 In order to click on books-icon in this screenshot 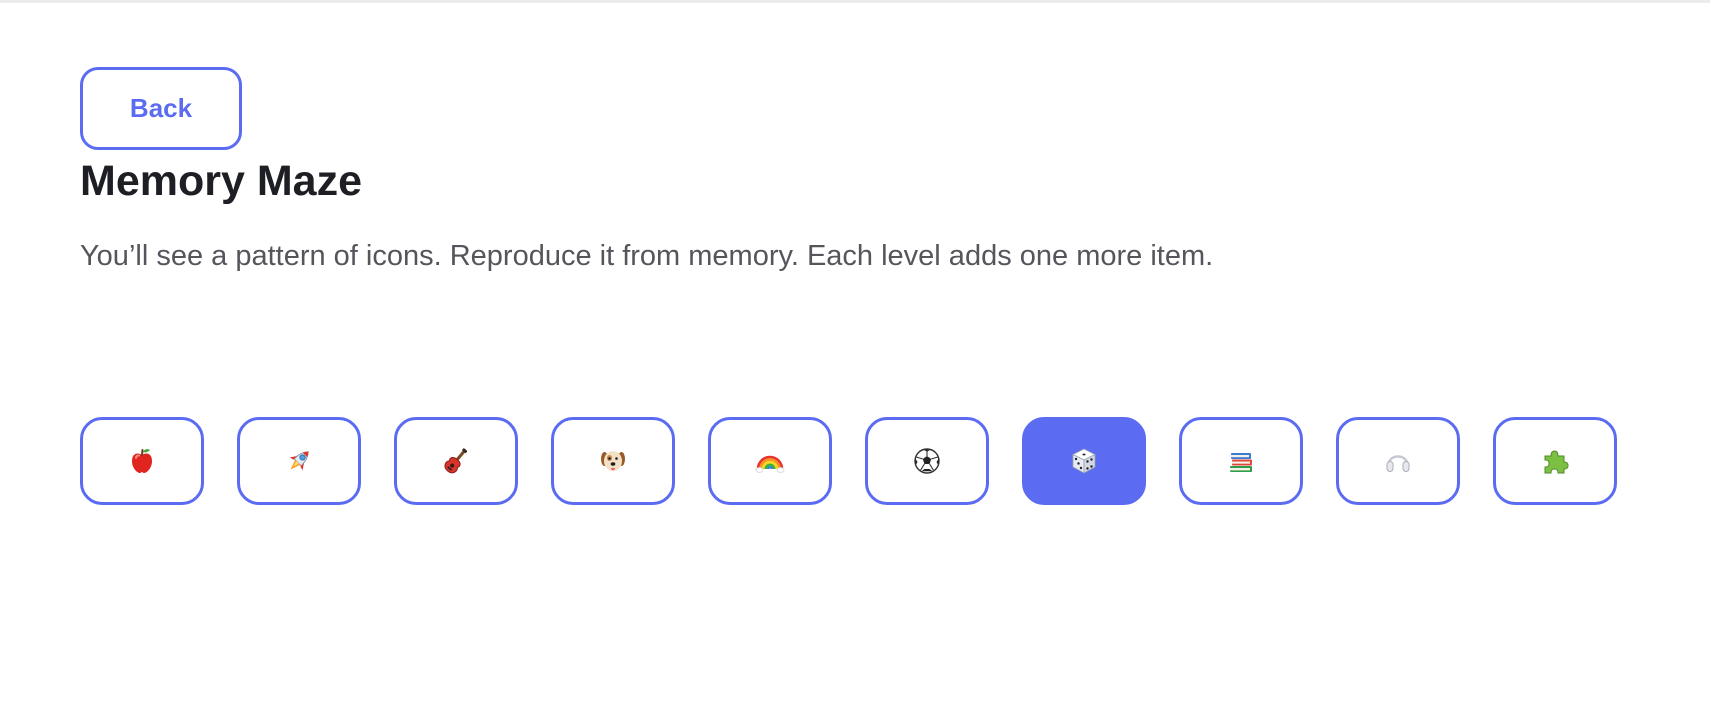, I will do `click(1241, 462)`.